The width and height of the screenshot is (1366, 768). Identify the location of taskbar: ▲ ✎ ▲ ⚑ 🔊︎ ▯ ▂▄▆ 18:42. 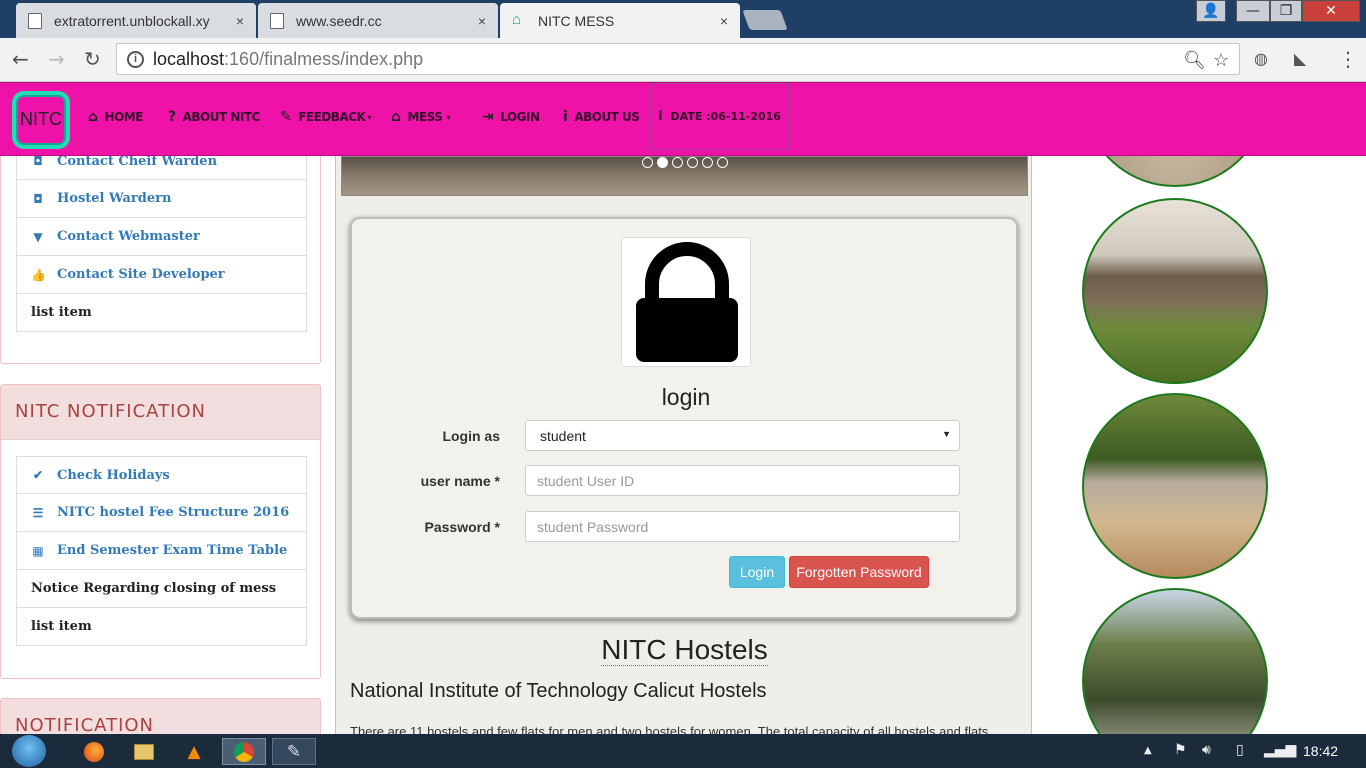
(683, 751).